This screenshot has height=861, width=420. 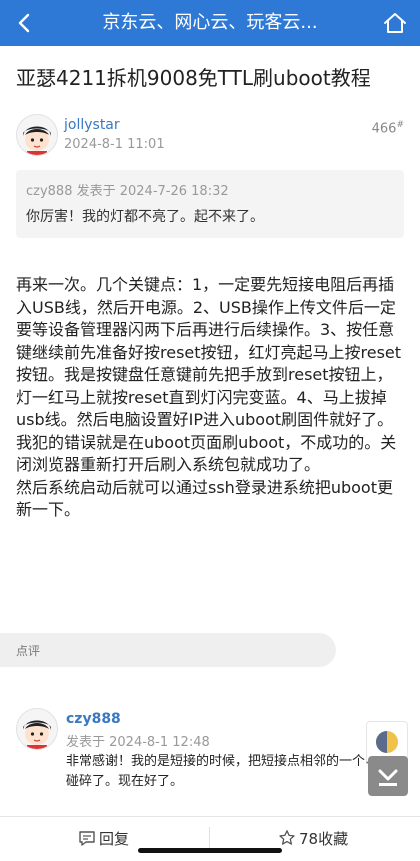 I want to click on bottom-action-bar: 回复 78收藏, so click(x=210, y=838).